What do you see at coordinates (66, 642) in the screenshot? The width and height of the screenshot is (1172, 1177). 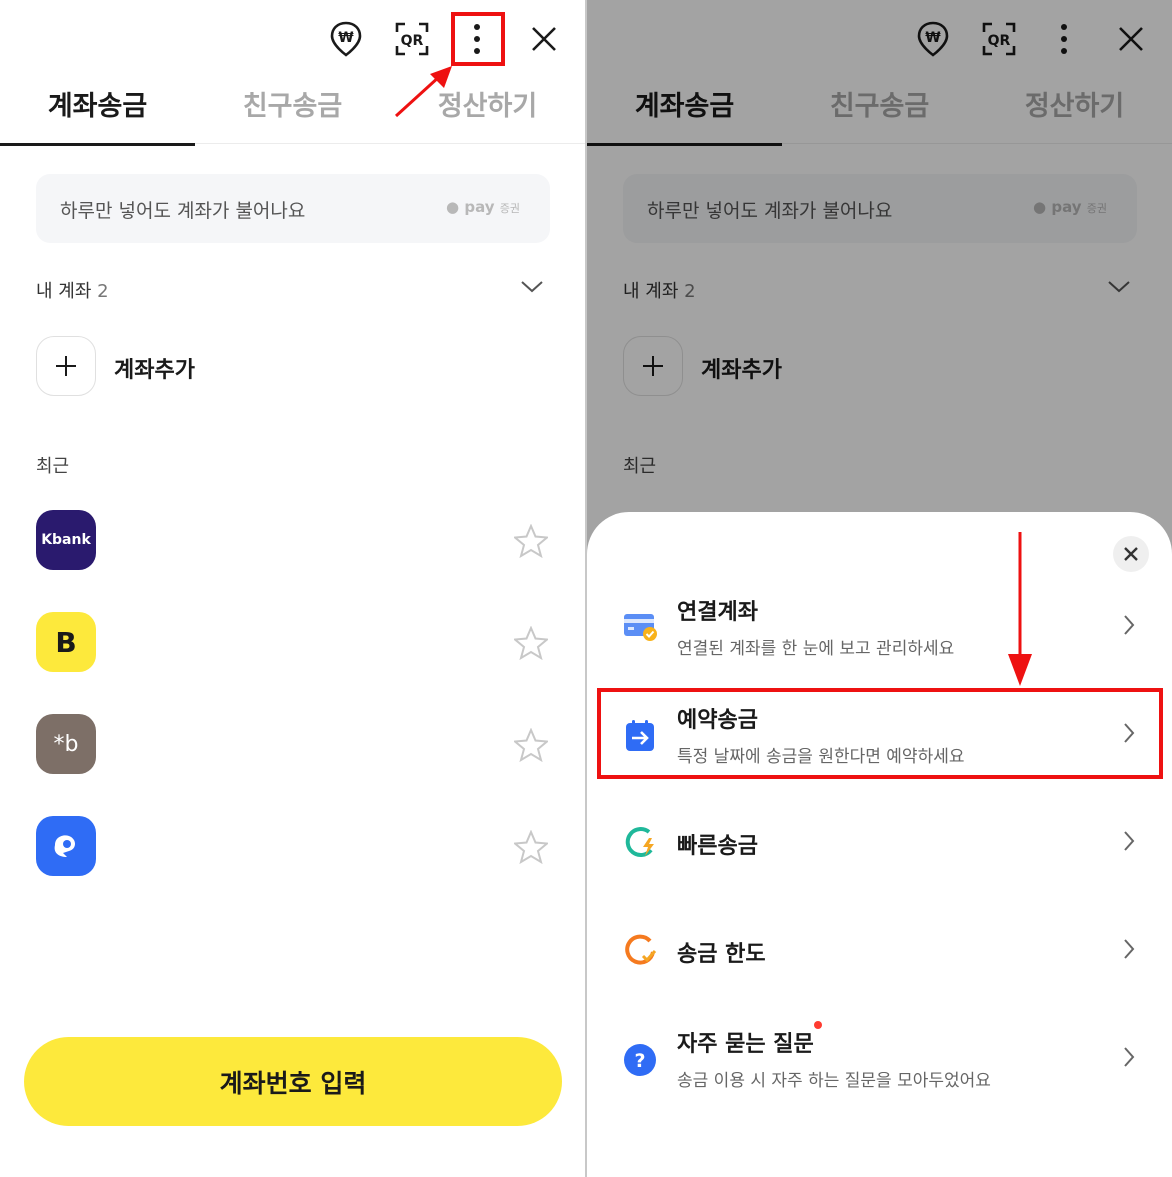 I see `kakaobank-logo: B` at bounding box center [66, 642].